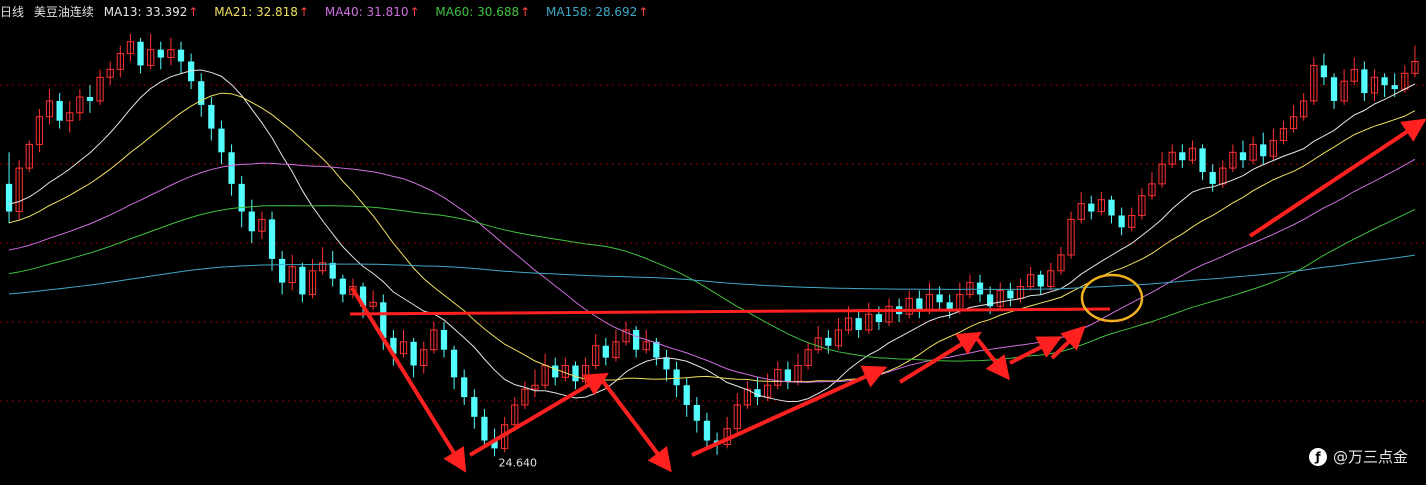 The height and width of the screenshot is (485, 1426). Describe the element at coordinates (63, 12) in the screenshot. I see `instrument-name: 美豆油连续` at that location.